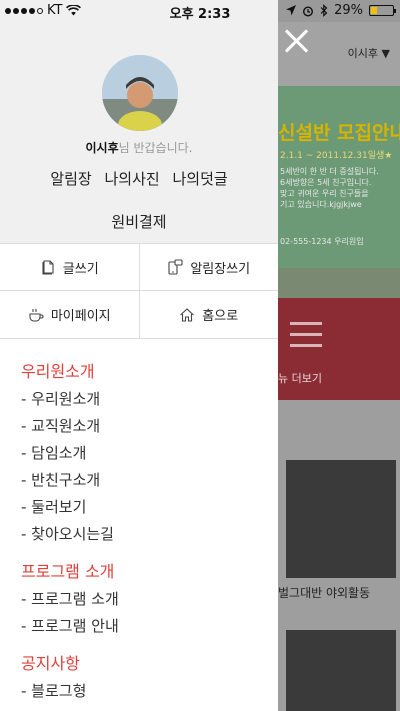 The width and height of the screenshot is (400, 711). I want to click on hamburger-icon, so click(306, 338).